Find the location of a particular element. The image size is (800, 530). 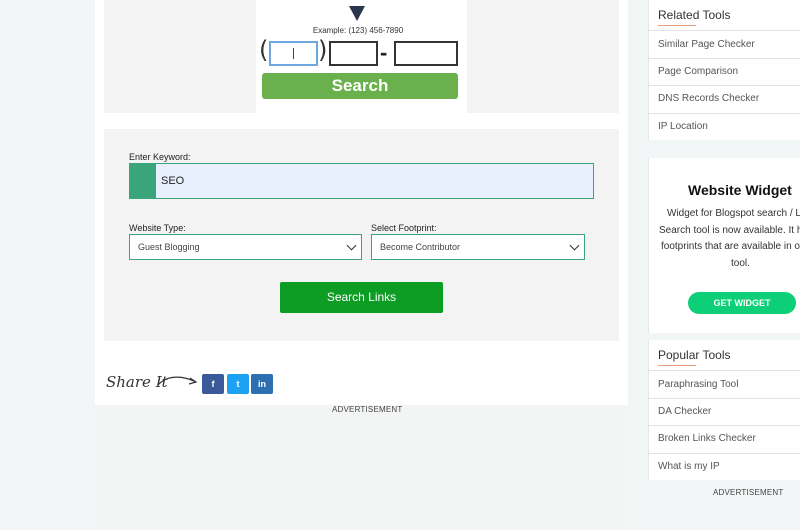

text-caret is located at coordinates (293, 53).